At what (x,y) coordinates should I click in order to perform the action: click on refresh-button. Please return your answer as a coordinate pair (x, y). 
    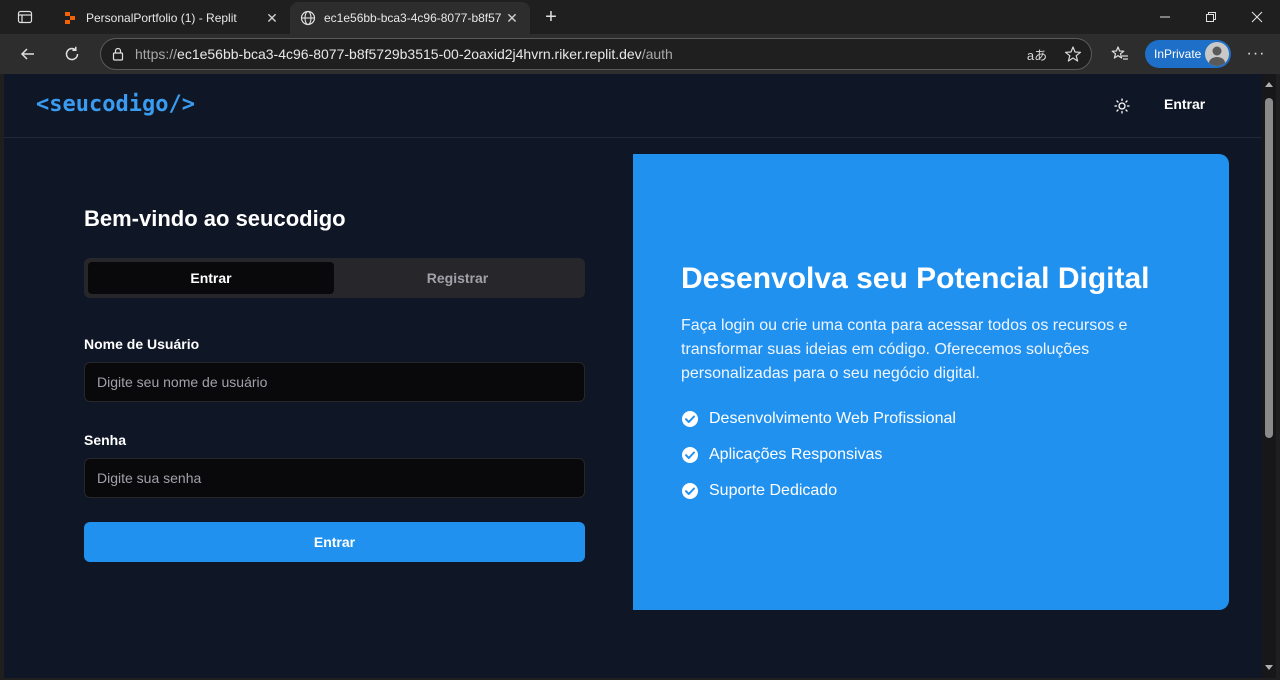
    Looking at the image, I should click on (72, 54).